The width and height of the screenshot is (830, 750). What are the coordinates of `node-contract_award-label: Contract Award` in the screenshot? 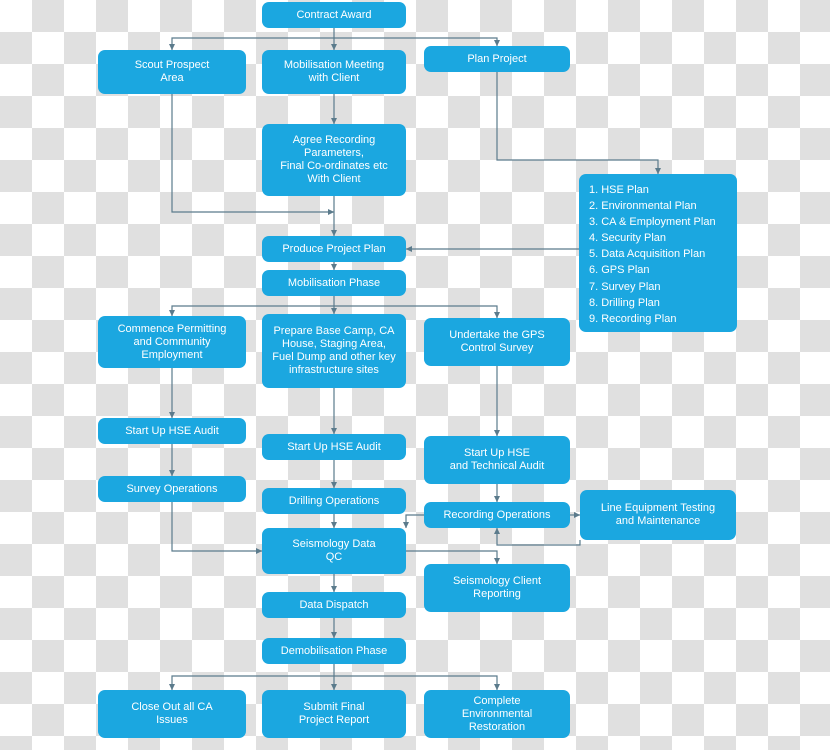 It's located at (334, 14).